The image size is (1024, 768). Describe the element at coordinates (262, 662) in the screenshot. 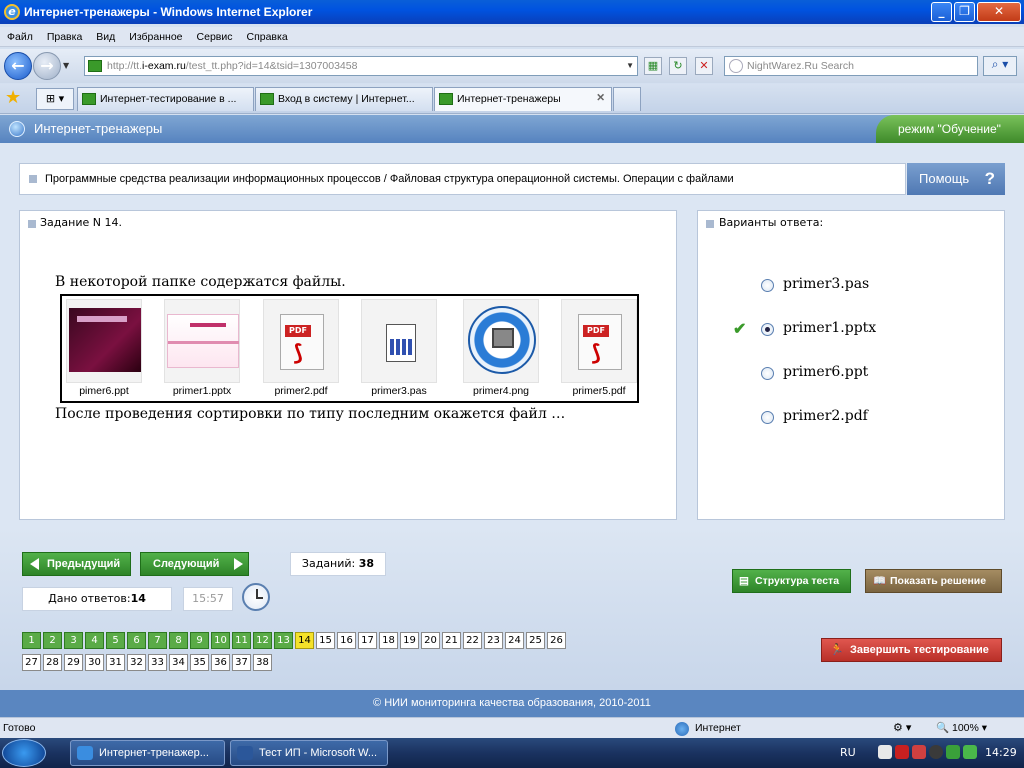

I see `question-number-button: 38` at that location.